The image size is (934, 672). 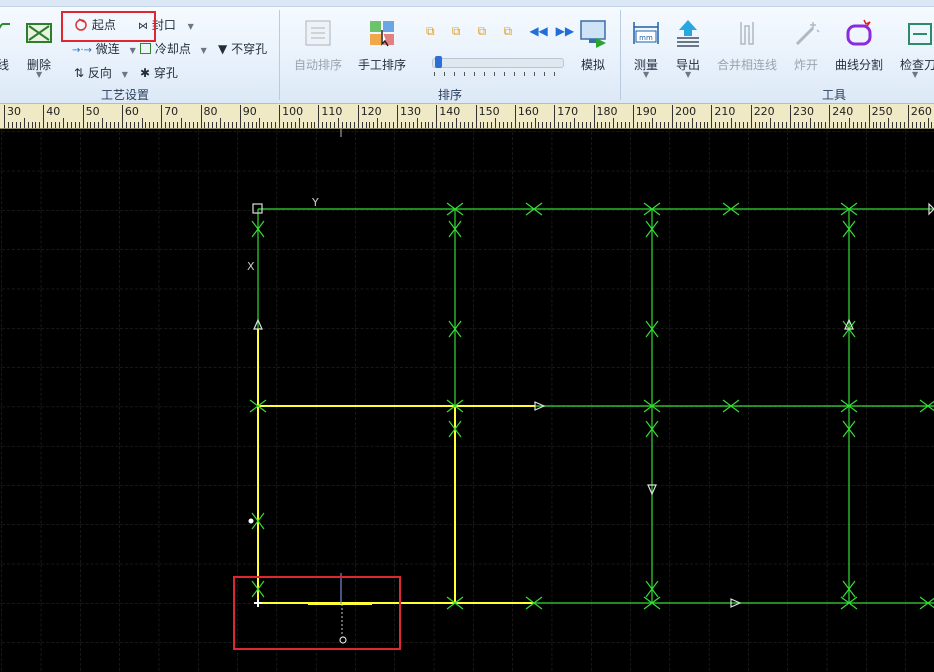 What do you see at coordinates (747, 45) in the screenshot?
I see `merge-lines-button: 合并相连线` at bounding box center [747, 45].